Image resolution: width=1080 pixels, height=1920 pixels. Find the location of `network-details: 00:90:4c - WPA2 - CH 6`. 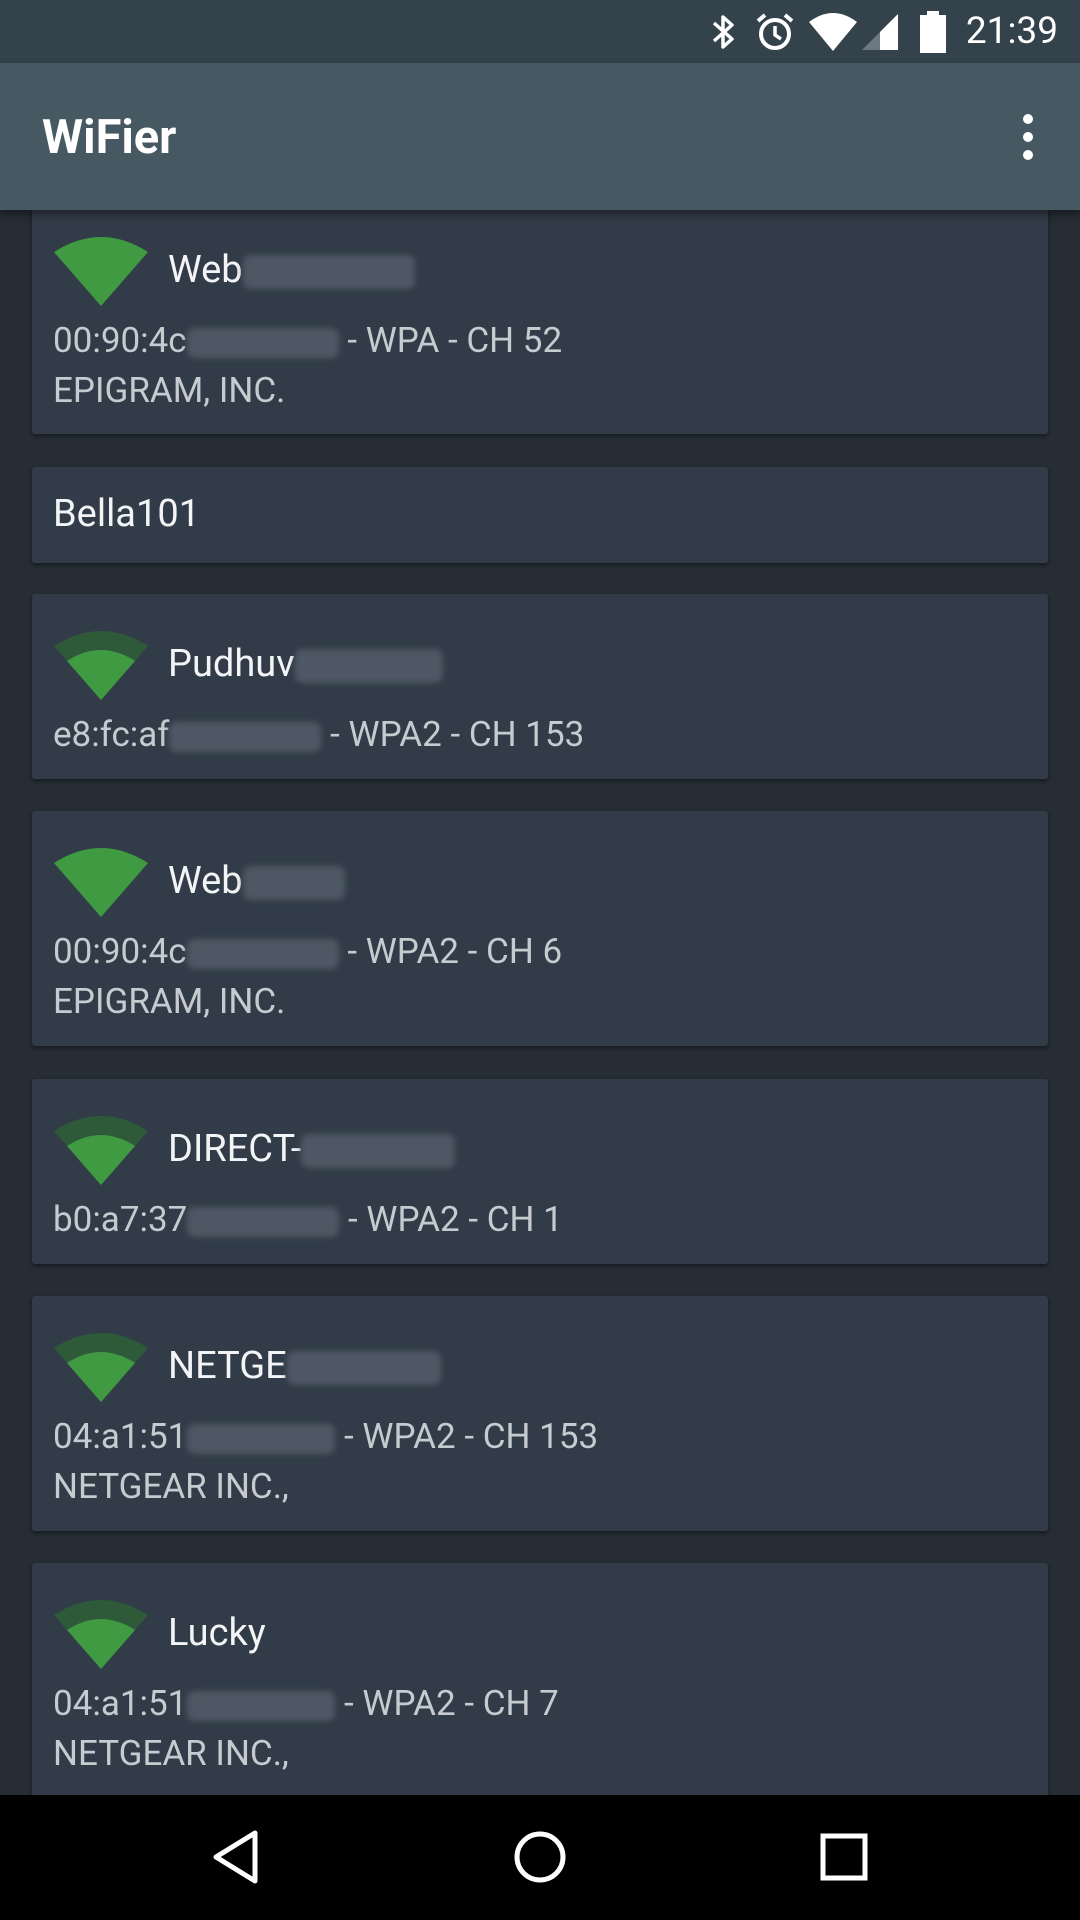

network-details: 00:90:4c - WPA2 - CH 6 is located at coordinates (308, 951).